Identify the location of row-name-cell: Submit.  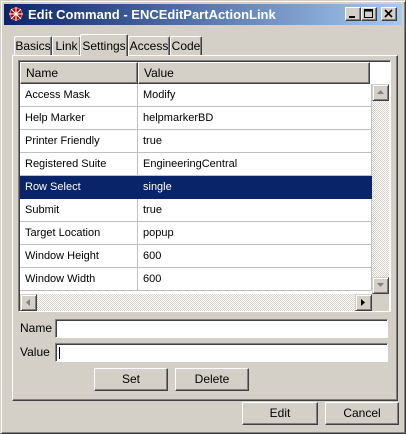
(79, 210).